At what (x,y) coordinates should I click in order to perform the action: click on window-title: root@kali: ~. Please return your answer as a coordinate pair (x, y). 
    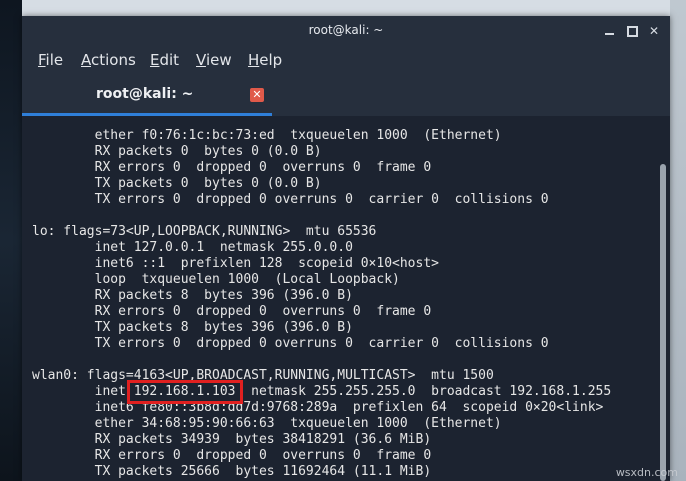
    Looking at the image, I should click on (346, 30).